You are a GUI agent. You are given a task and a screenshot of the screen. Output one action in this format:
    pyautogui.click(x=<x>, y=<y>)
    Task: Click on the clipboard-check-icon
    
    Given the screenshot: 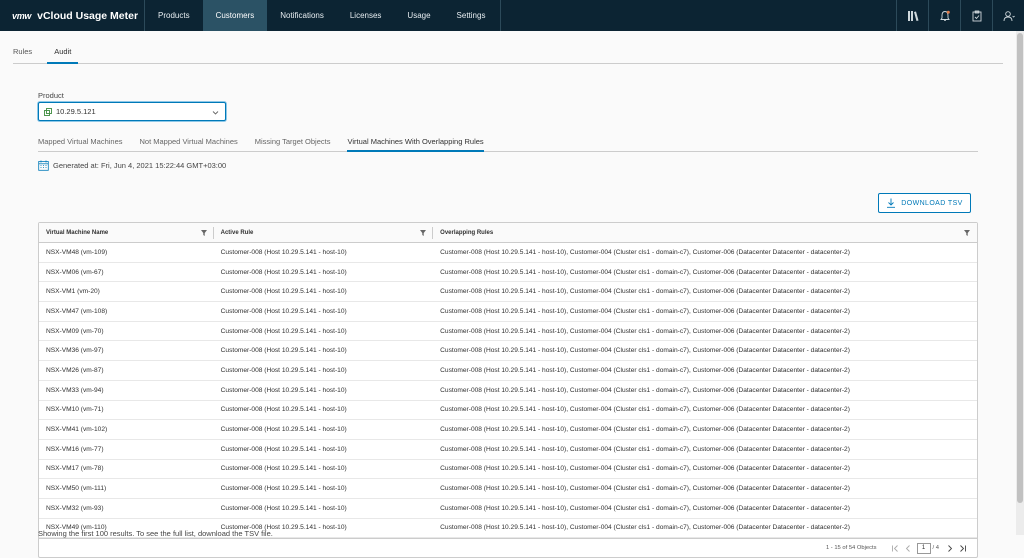 What is the action you would take?
    pyautogui.click(x=976, y=15)
    